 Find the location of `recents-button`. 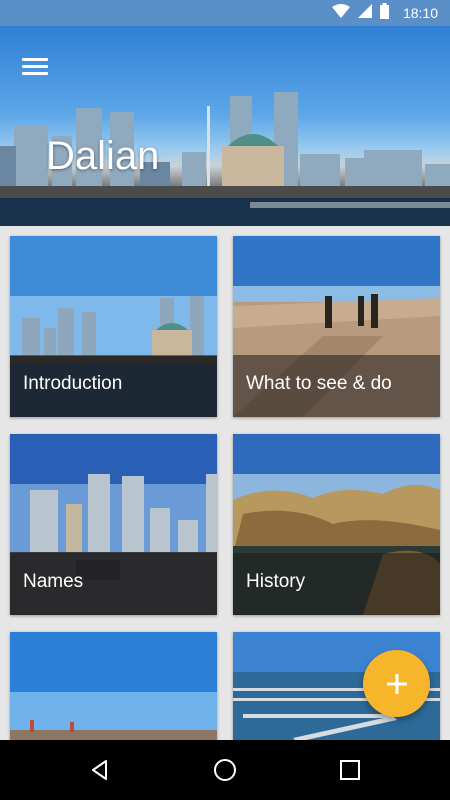

recents-button is located at coordinates (350, 770).